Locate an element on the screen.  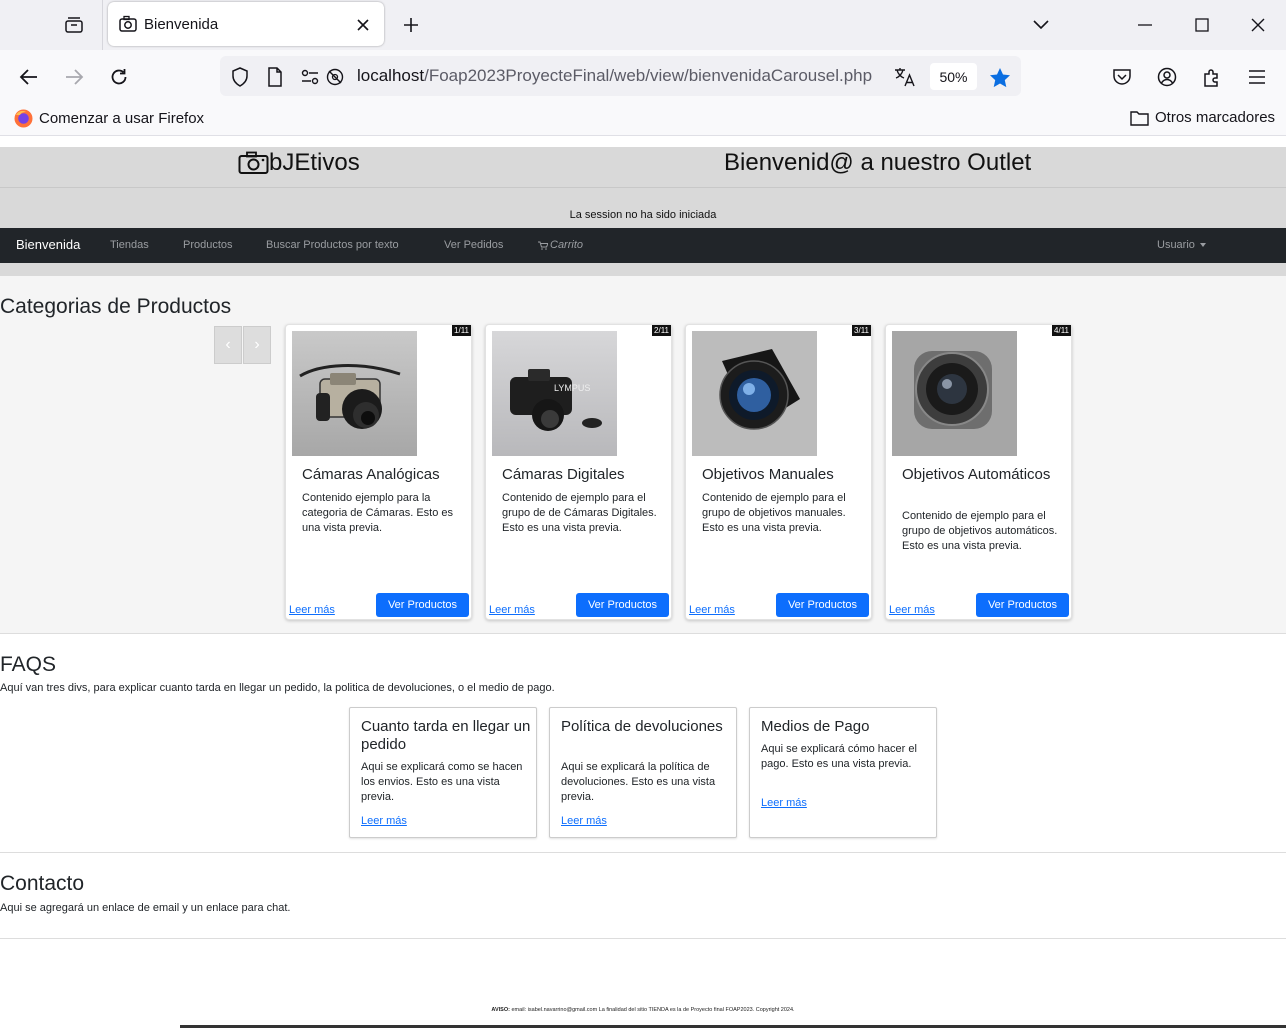
carousel-next-button: › is located at coordinates (257, 345).